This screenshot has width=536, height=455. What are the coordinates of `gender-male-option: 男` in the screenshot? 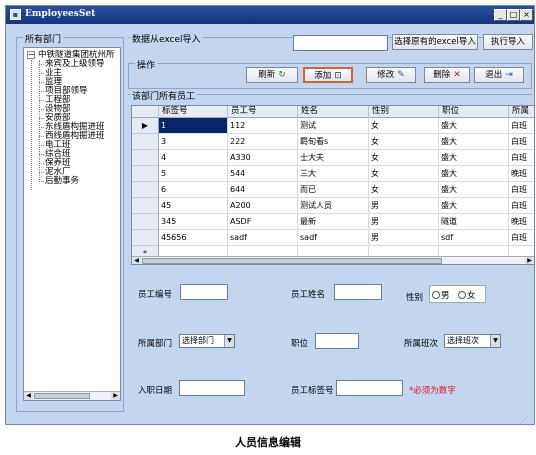 It's located at (441, 295).